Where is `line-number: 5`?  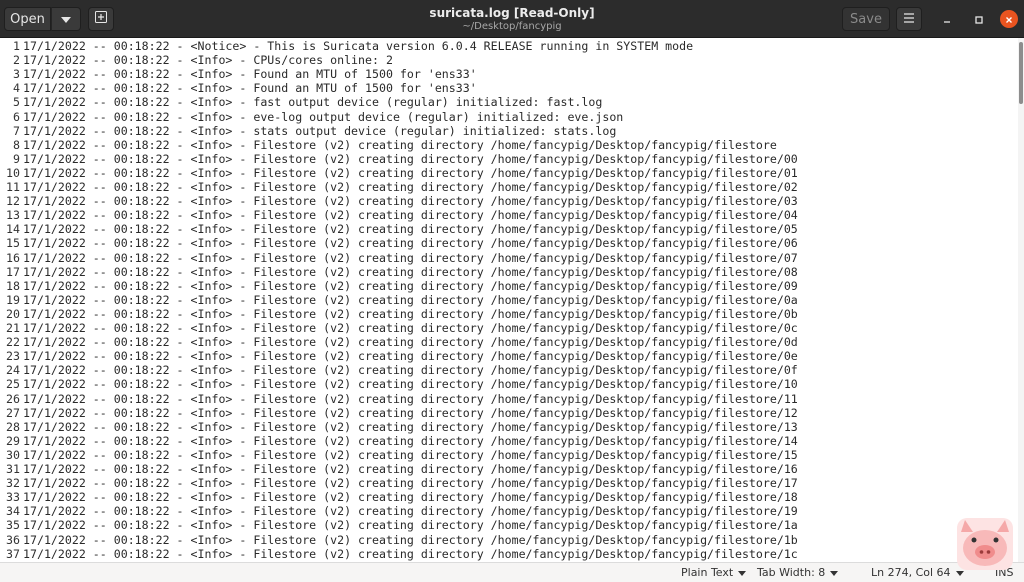
line-number: 5 is located at coordinates (16, 102).